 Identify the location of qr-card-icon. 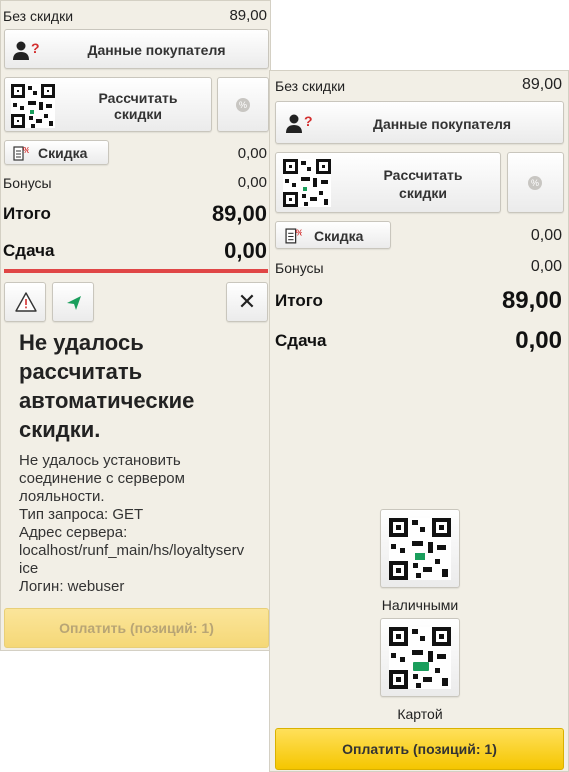
(420, 658).